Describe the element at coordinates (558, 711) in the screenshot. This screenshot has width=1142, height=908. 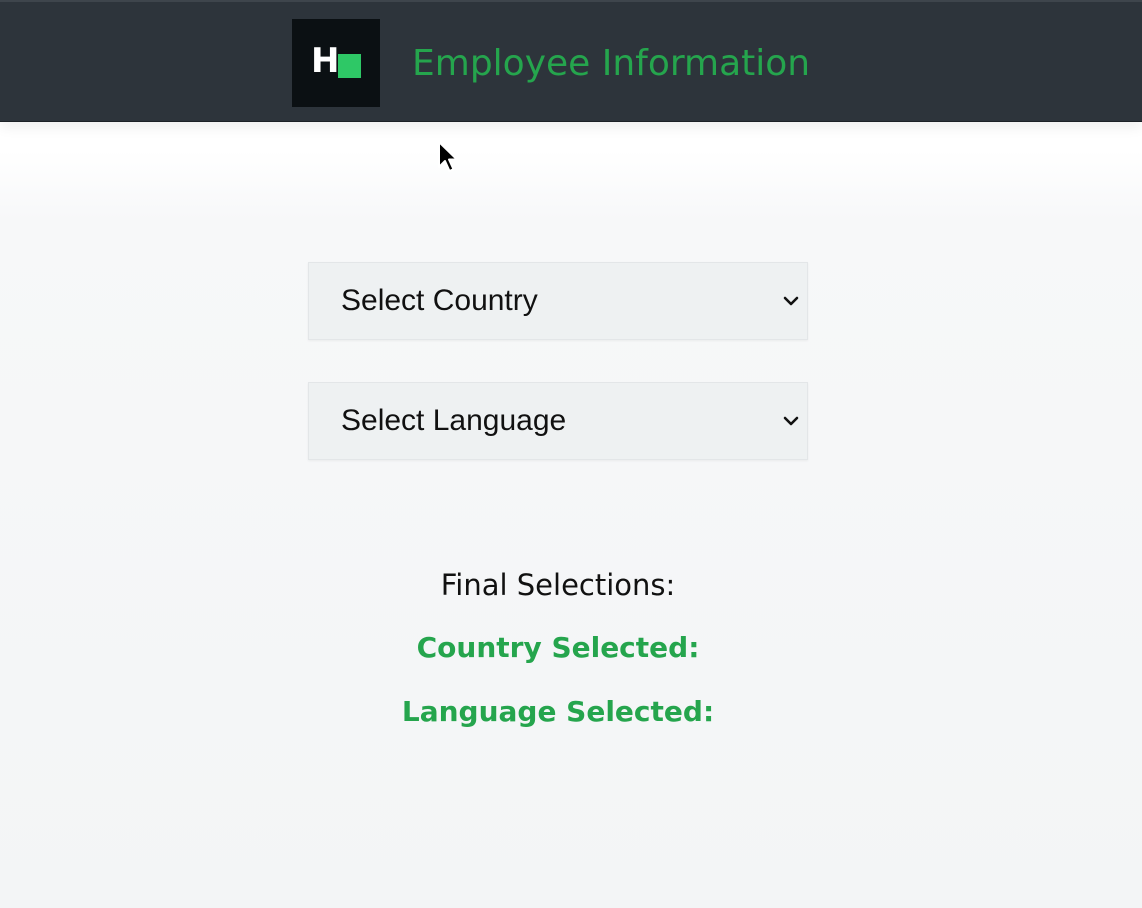
I see `language-selected-text: Language Selected:` at that location.